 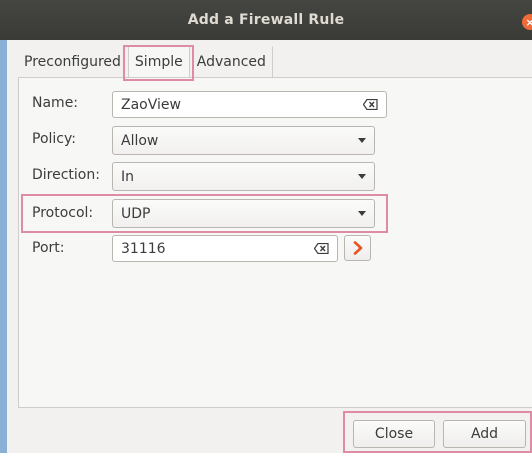 What do you see at coordinates (484, 434) in the screenshot?
I see `add-button: Add` at bounding box center [484, 434].